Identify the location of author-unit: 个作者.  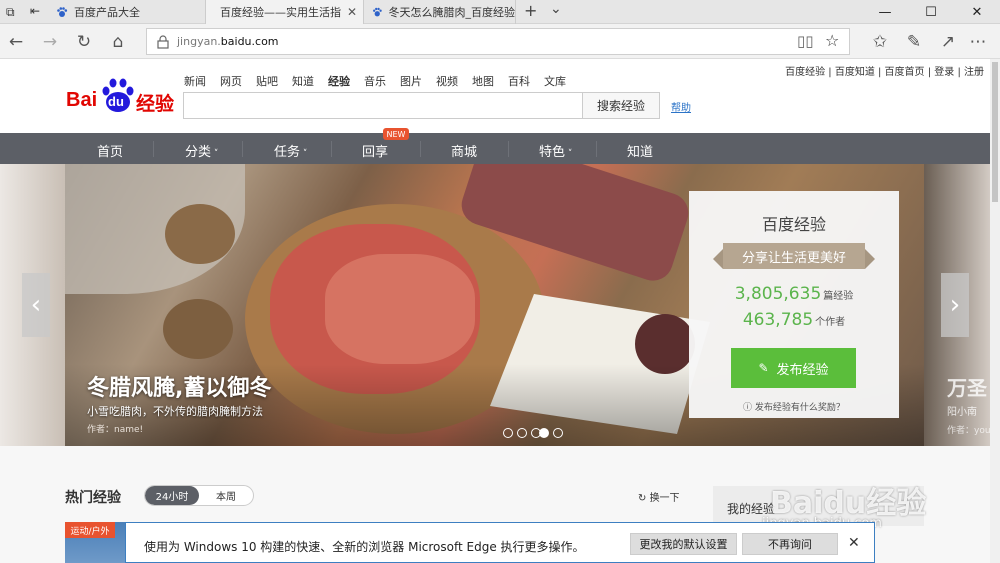
(830, 322).